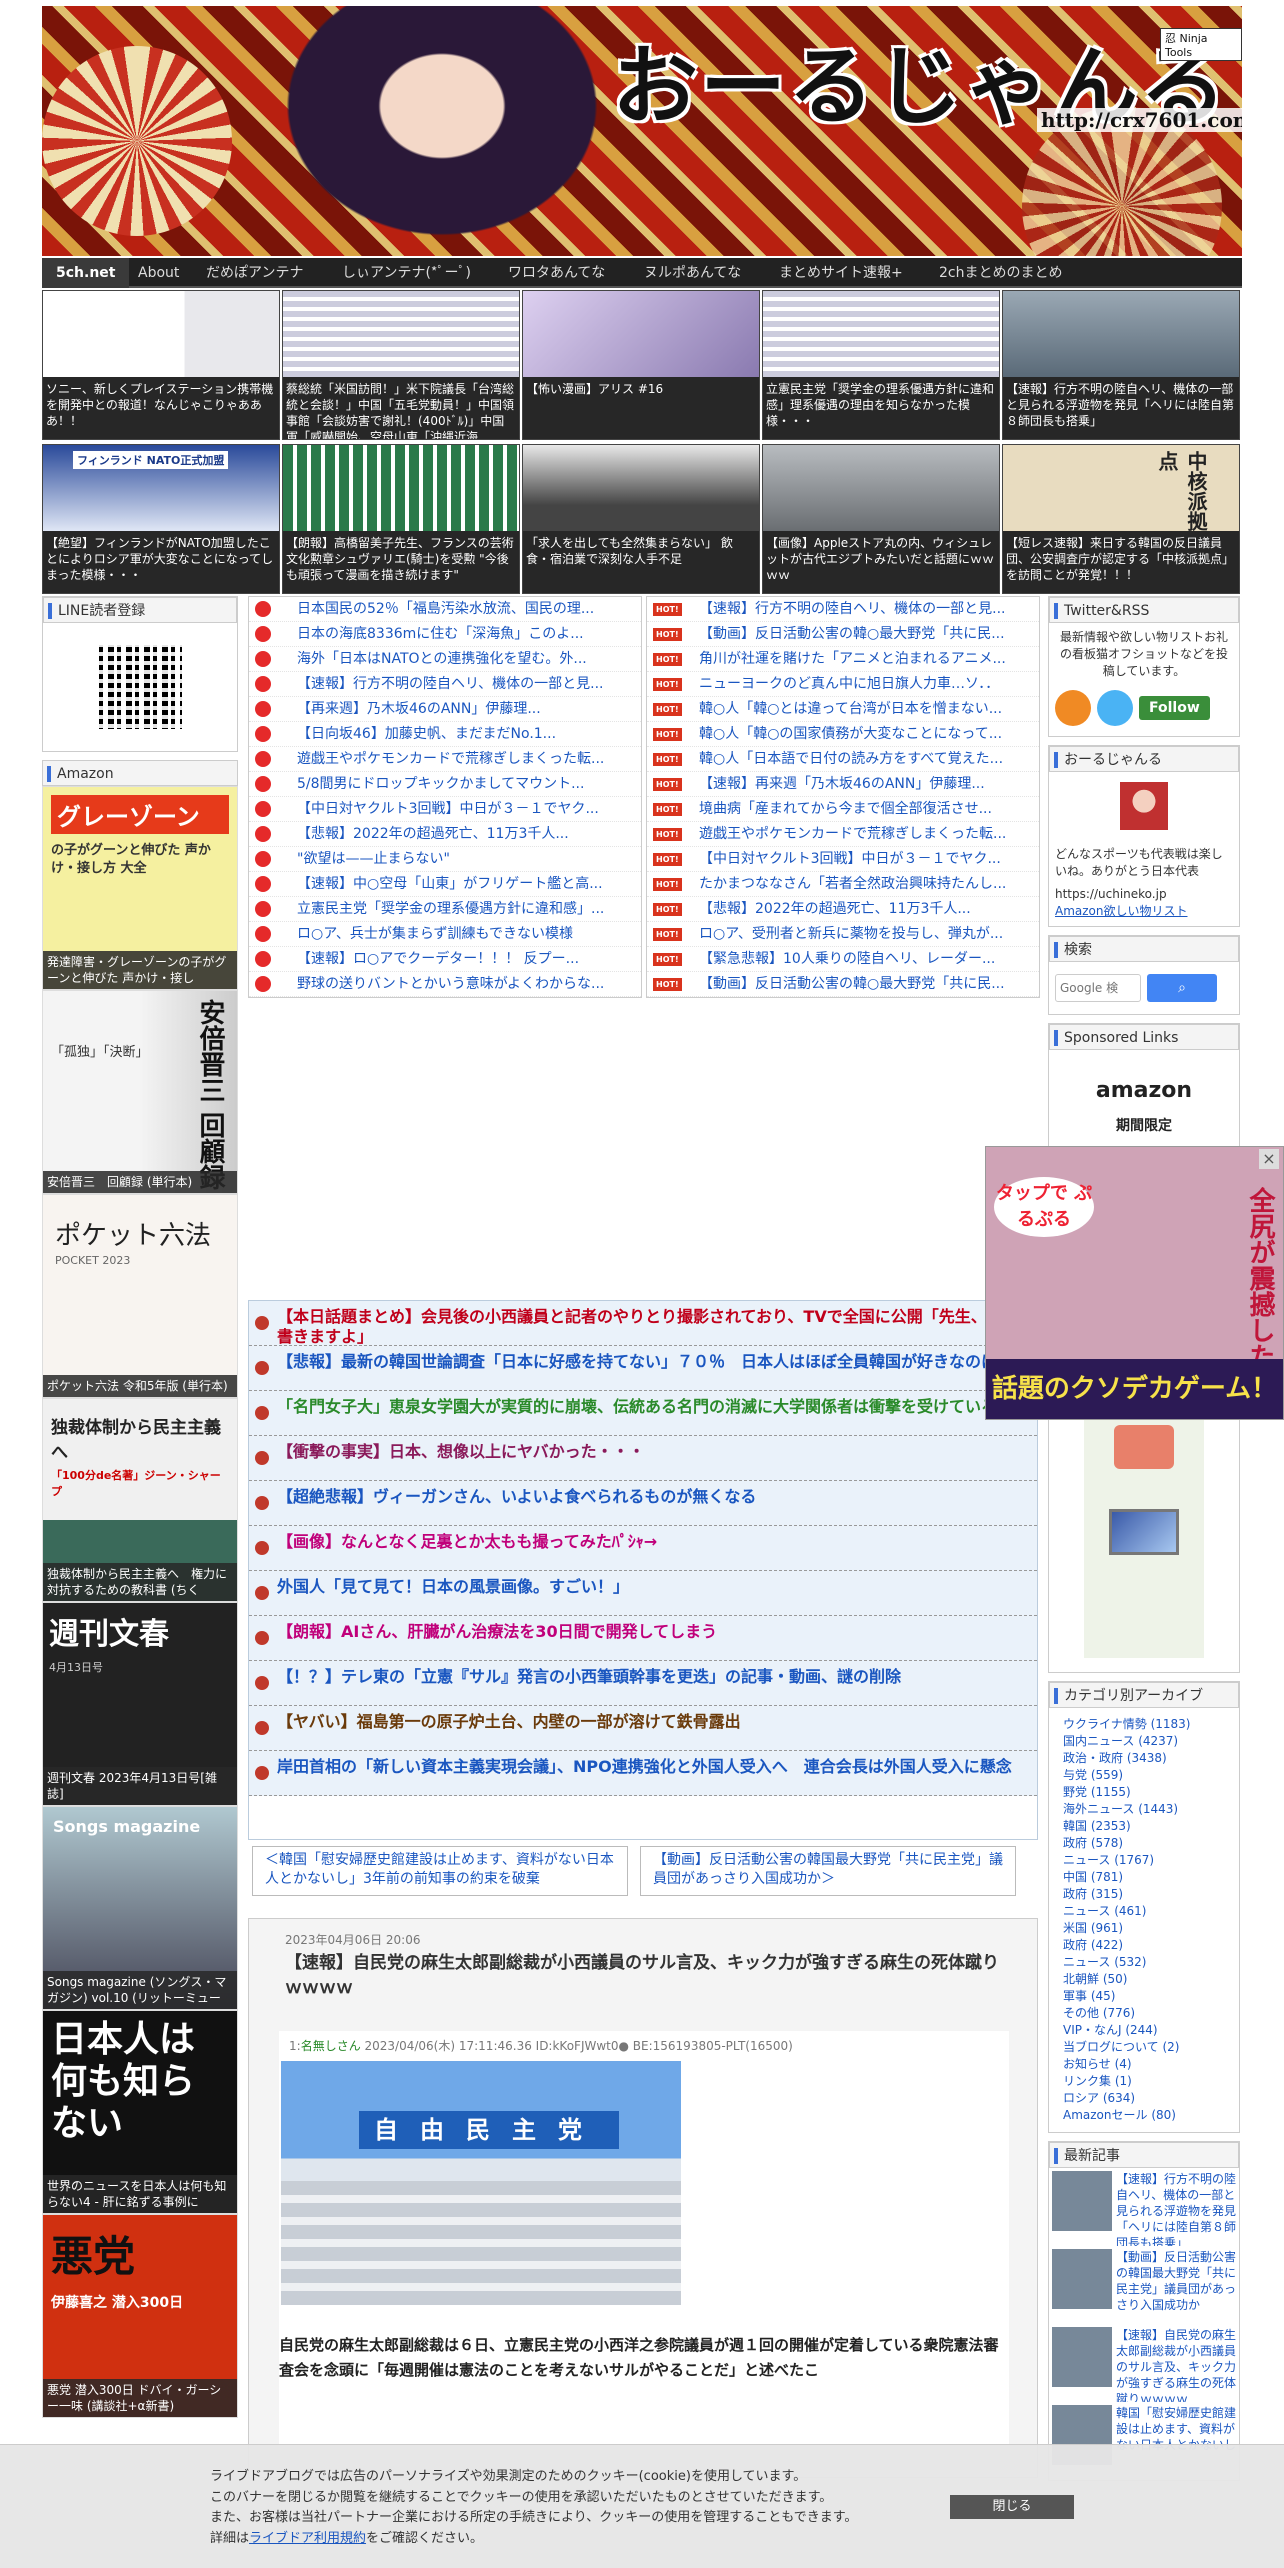 The width and height of the screenshot is (1284, 2568). I want to click on category-link: リンク集 (1), so click(1144, 2081).